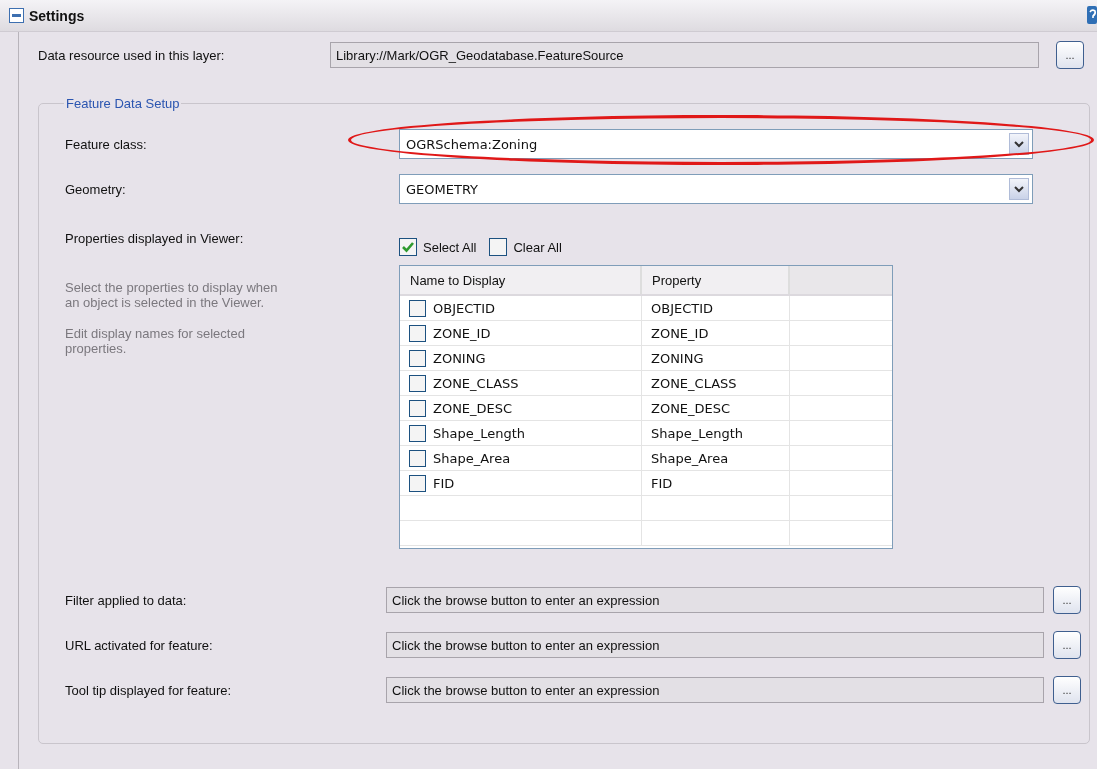 This screenshot has height=769, width=1097. What do you see at coordinates (123, 103) in the screenshot?
I see `group-title: Feature Data Setup` at bounding box center [123, 103].